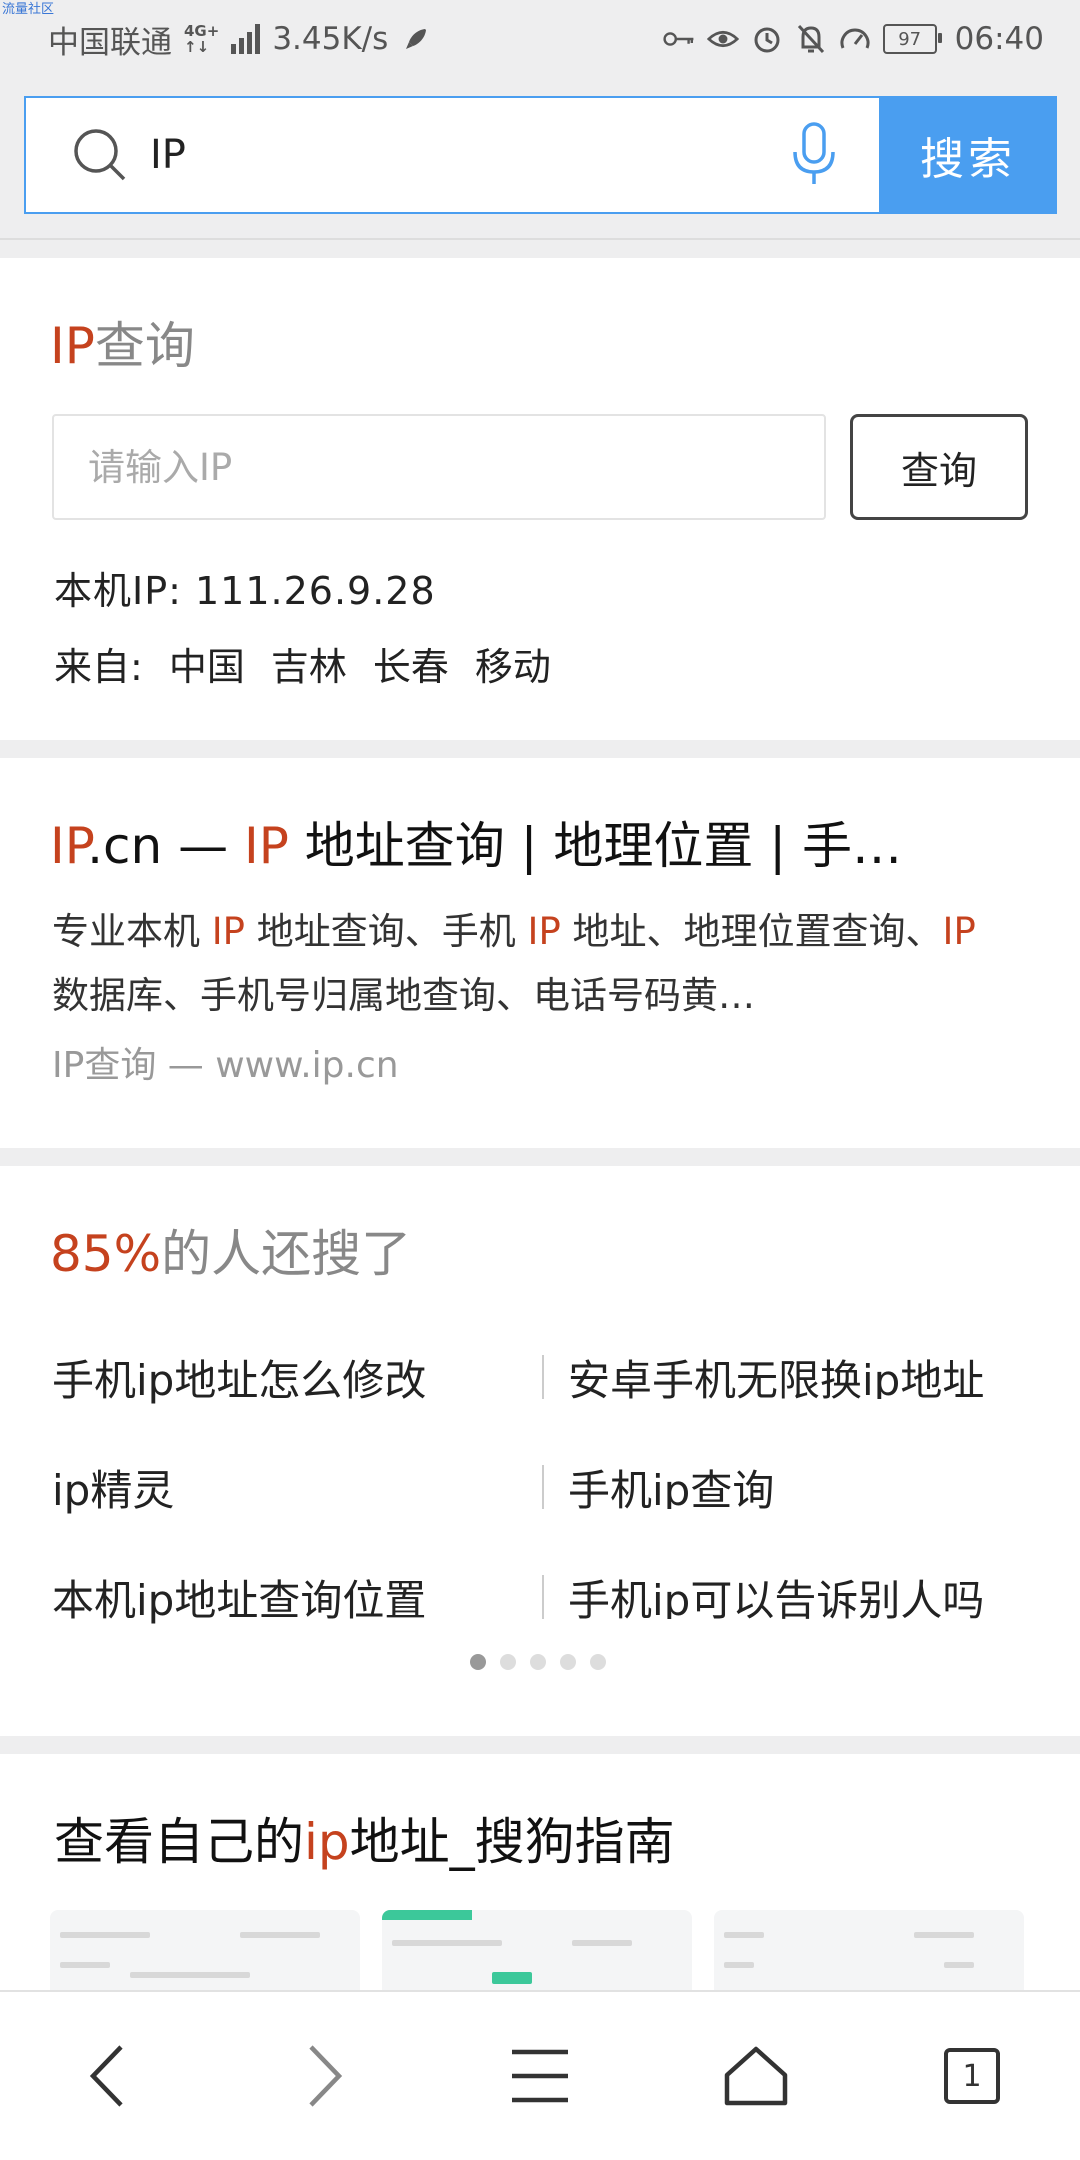 This screenshot has width=1080, height=2160. Describe the element at coordinates (179, 1842) in the screenshot. I see `text-segment: 查看自己的` at that location.